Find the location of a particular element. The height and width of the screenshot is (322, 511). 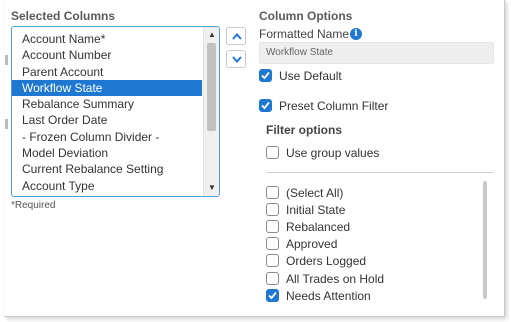

move-up-button is located at coordinates (236, 36).